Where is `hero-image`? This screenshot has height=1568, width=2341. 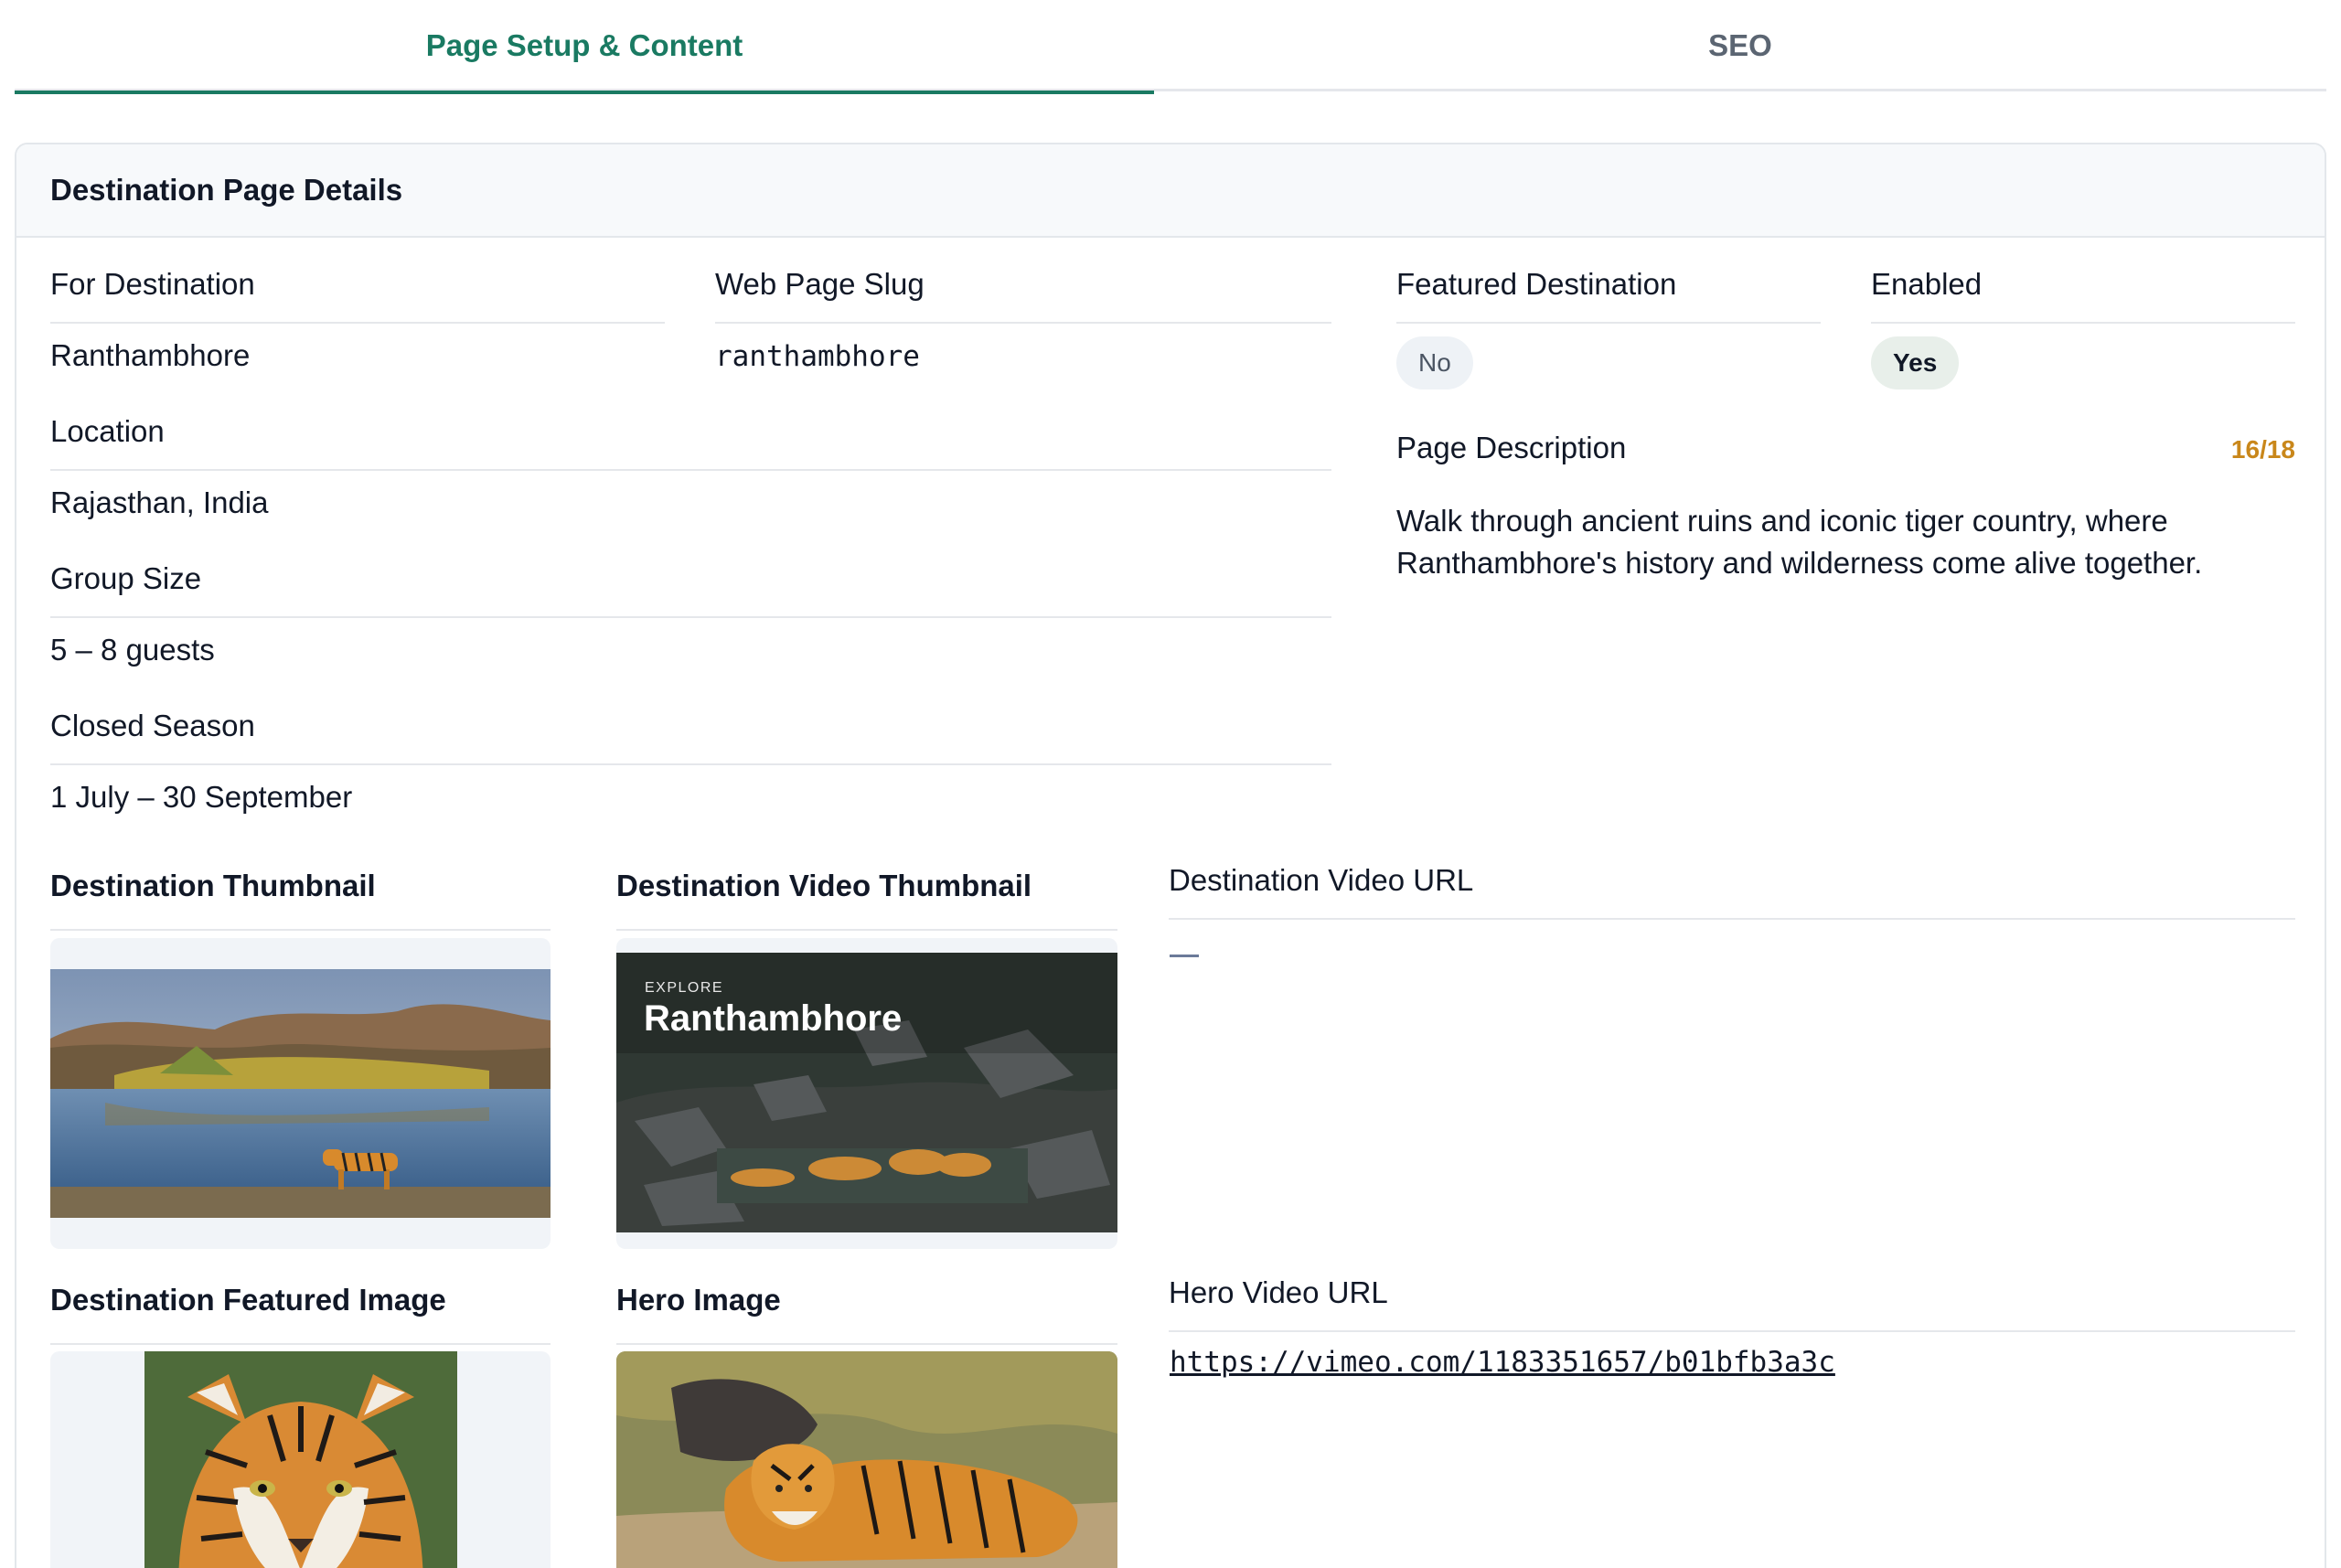
hero-image is located at coordinates (866, 1459).